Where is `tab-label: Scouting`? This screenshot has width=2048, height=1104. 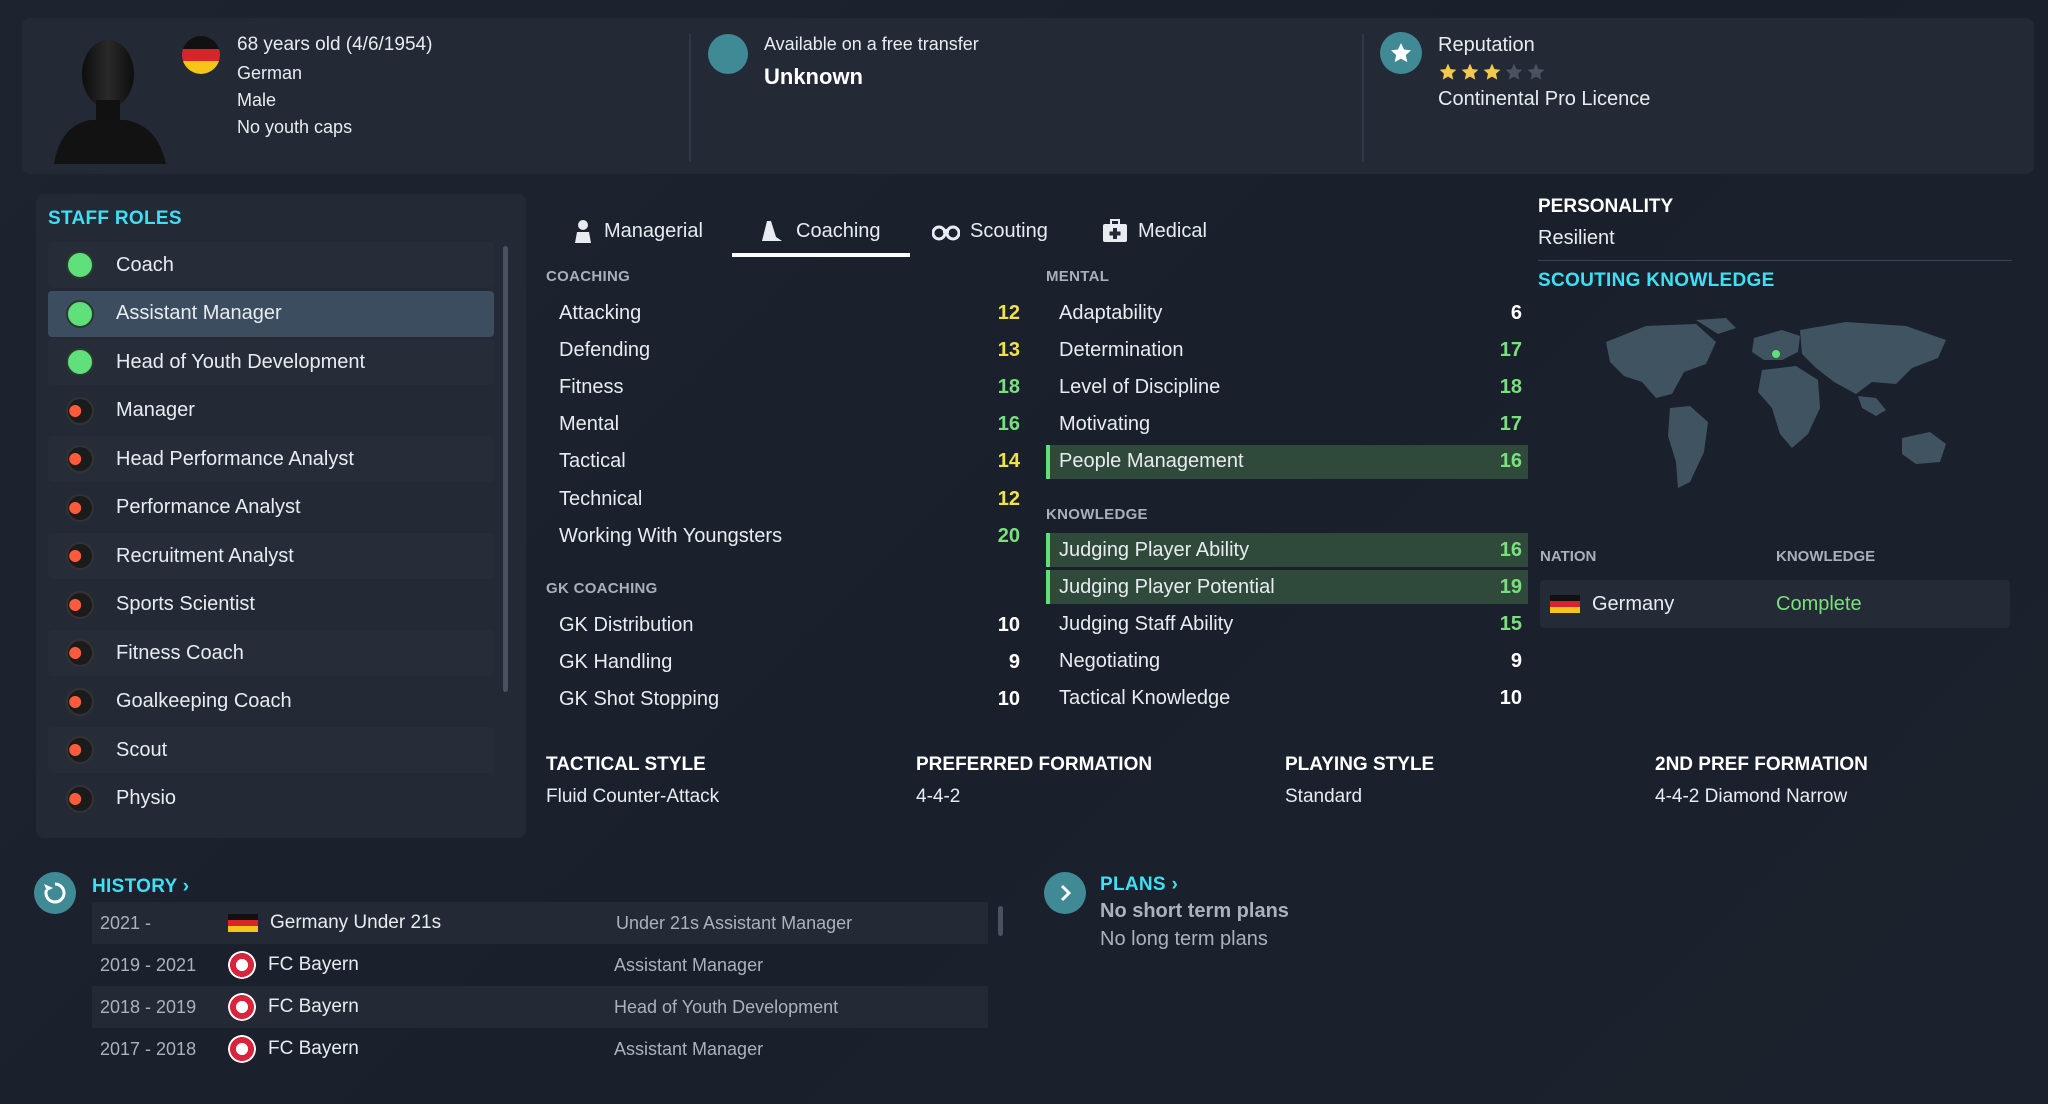
tab-label: Scouting is located at coordinates (1009, 230).